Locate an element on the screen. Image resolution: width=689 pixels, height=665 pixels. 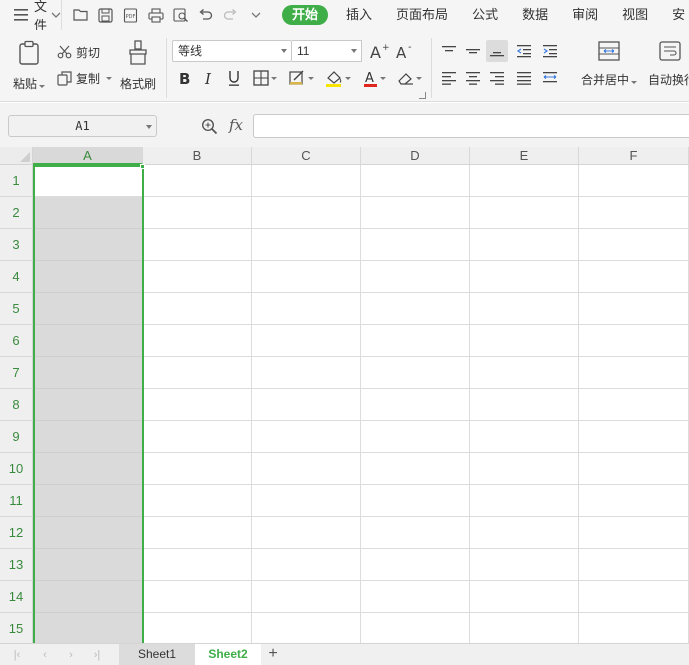
cell-e13 is located at coordinates (524, 565).